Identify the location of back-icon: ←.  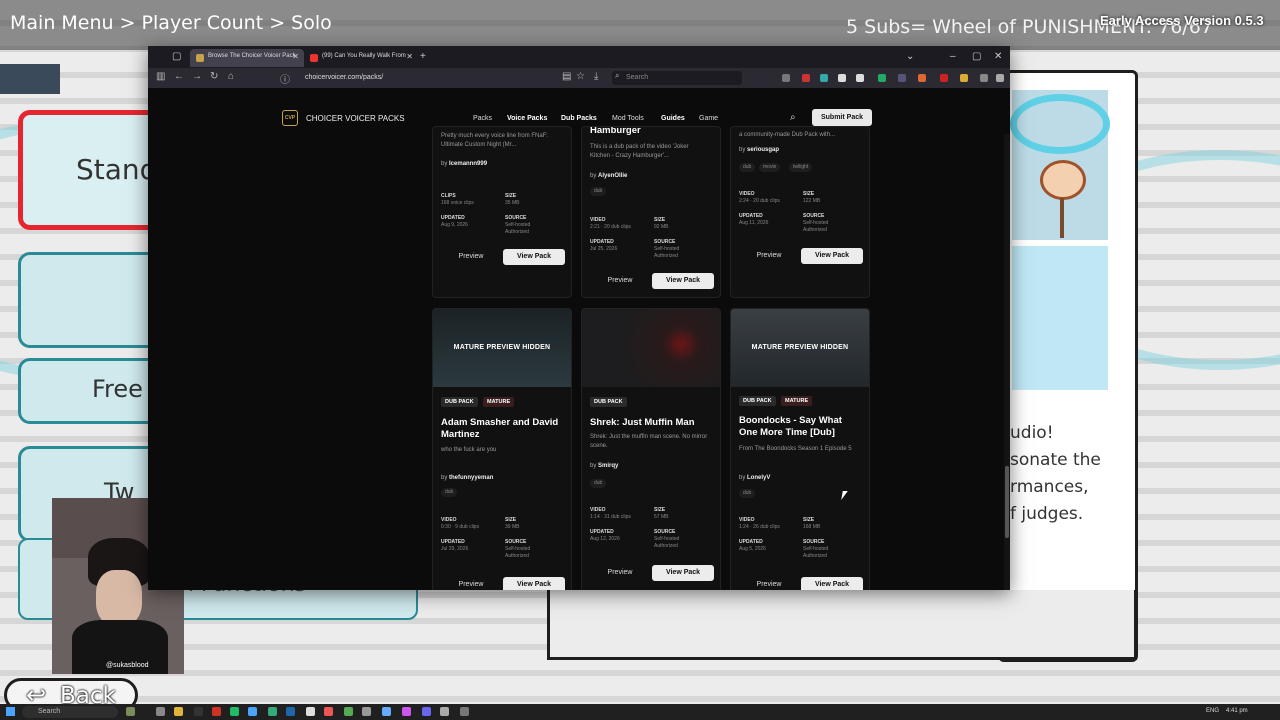
(179, 76).